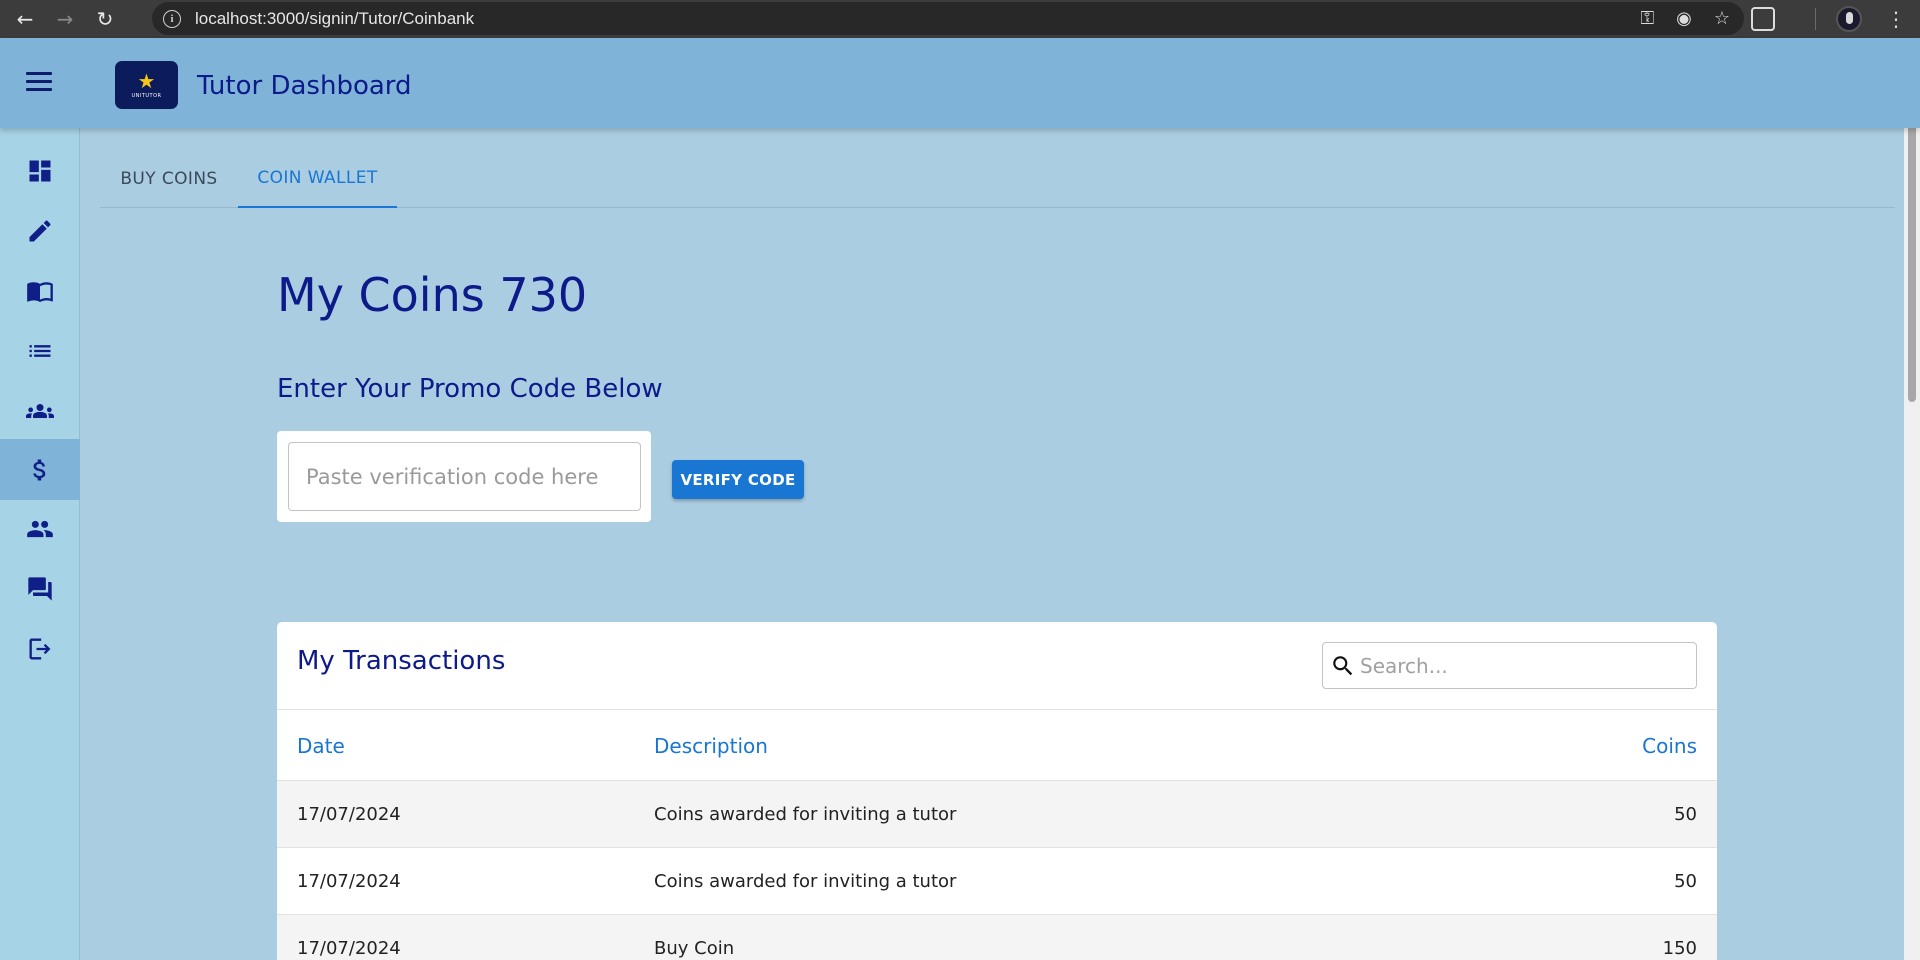 The width and height of the screenshot is (1920, 960). What do you see at coordinates (317, 179) in the screenshot?
I see `tab-coin-wallet: COIN WALLET` at bounding box center [317, 179].